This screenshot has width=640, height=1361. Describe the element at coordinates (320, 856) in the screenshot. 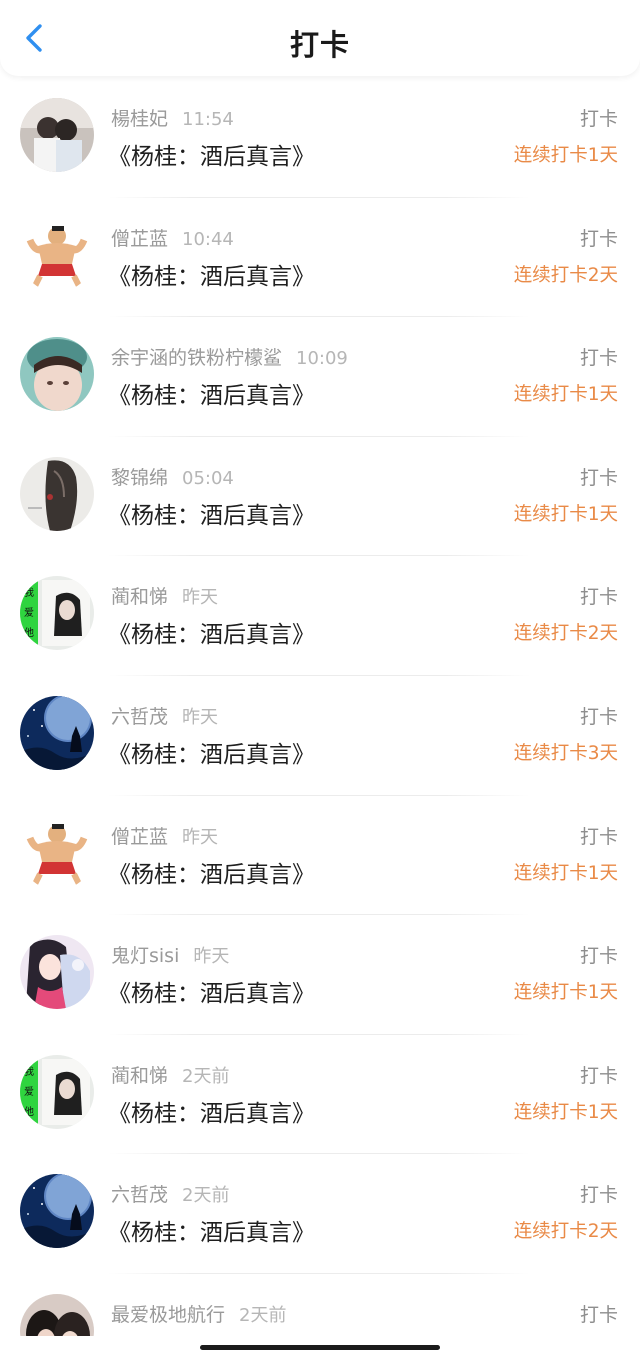

I see `list-item: 僧芷蓝 昨天《杨桂：酒后真言》 打卡连续打卡1天` at that location.